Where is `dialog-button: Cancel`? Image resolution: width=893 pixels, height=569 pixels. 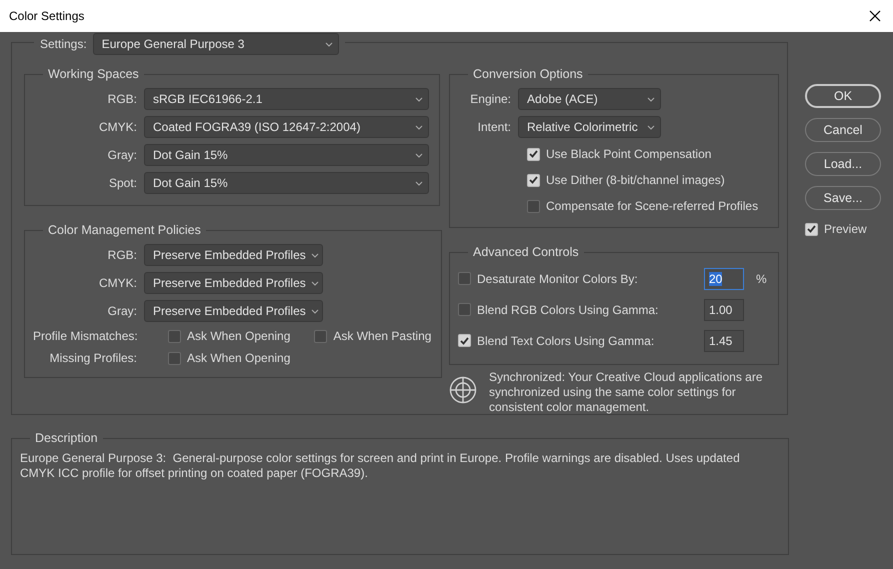
dialog-button: Cancel is located at coordinates (843, 130).